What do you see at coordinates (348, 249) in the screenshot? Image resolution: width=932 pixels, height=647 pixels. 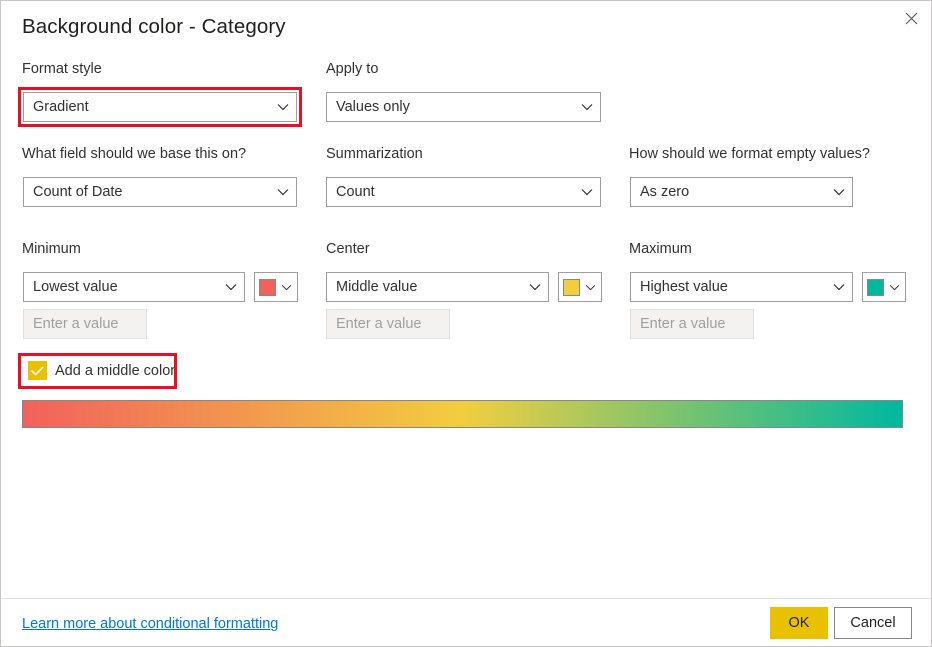 I see `center-label: Center` at bounding box center [348, 249].